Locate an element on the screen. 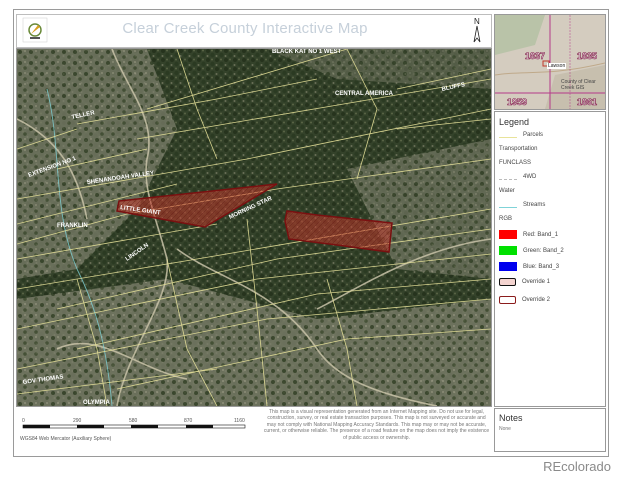  overview-imagery is located at coordinates (550, 62).